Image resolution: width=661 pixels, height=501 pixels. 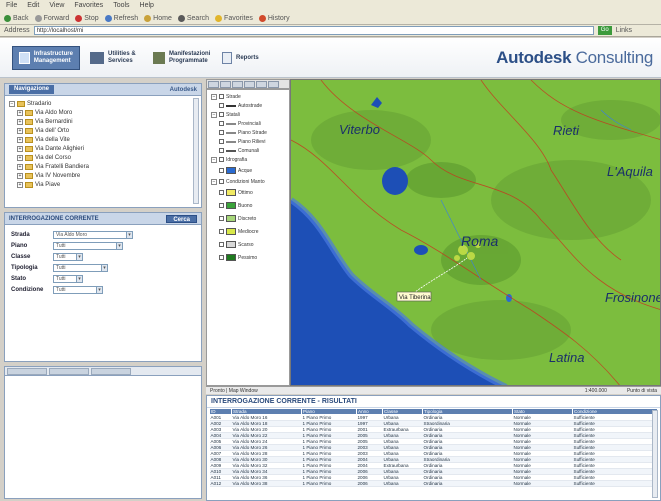 What do you see at coordinates (103, 139) in the screenshot?
I see `tree-item: + Via della Vite` at bounding box center [103, 139].